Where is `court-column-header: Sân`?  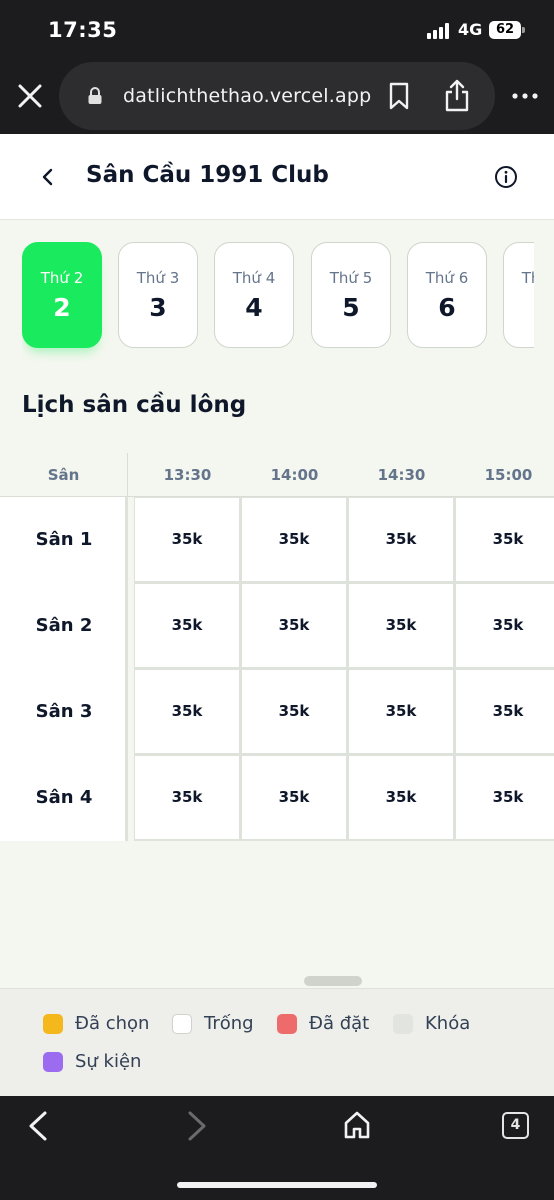
court-column-header: Sân is located at coordinates (64, 475).